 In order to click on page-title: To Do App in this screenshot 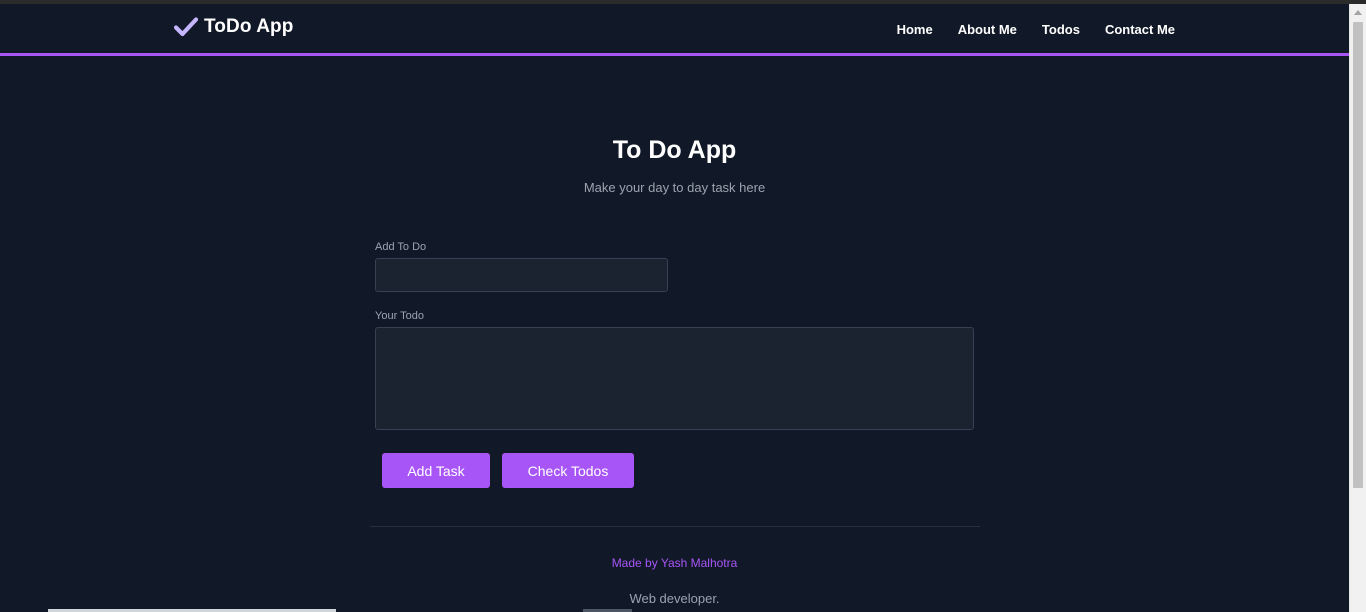, I will do `click(674, 150)`.